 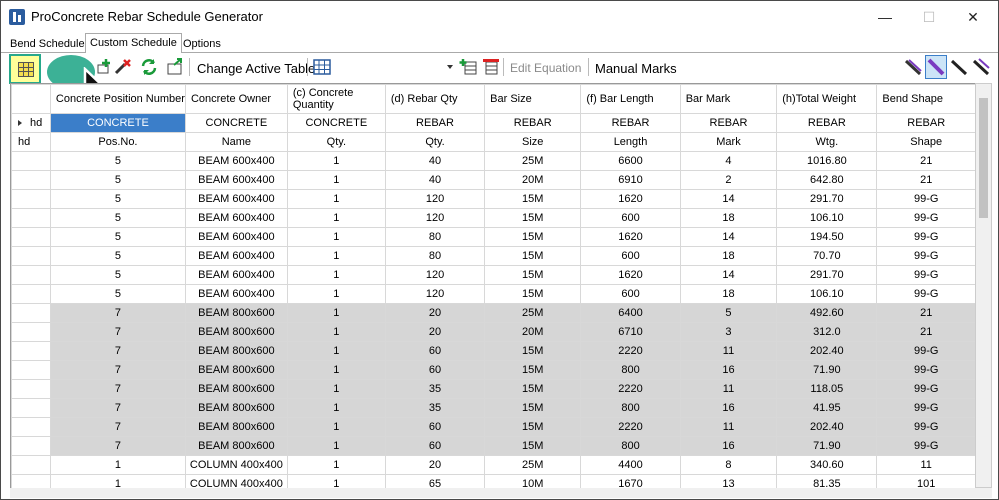 What do you see at coordinates (493, 389) in the screenshot?
I see `table-row: 7 BEAM 800x600 1 35 15M 2220 11 118.05 99-G` at bounding box center [493, 389].